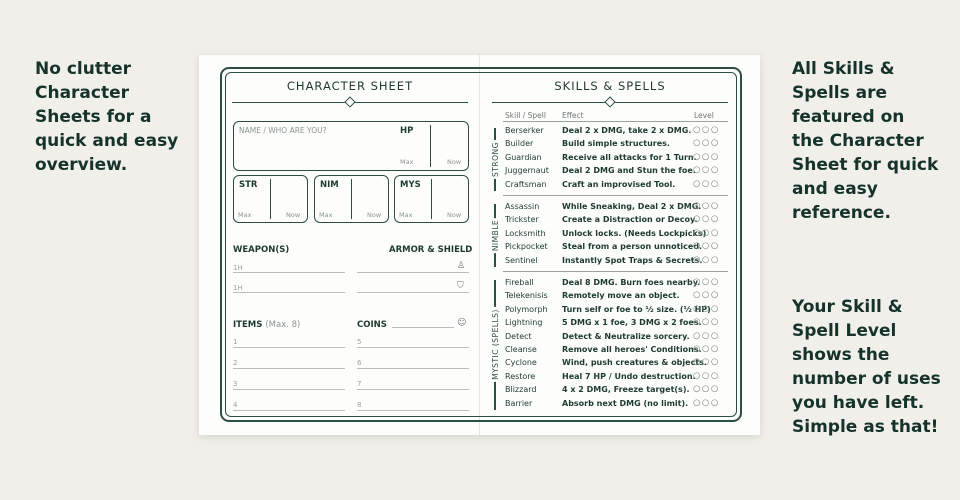  I want to click on col-effect-header: Effect, so click(573, 115).